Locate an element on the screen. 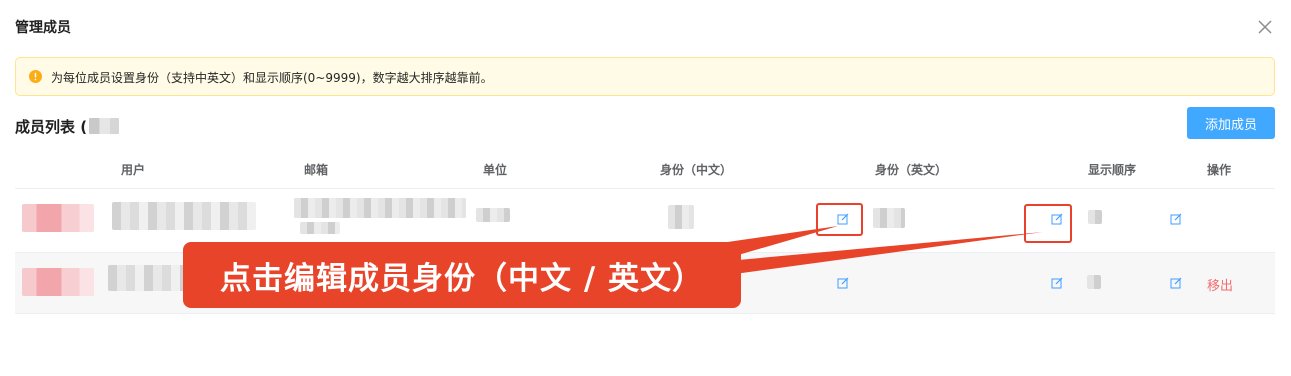 The height and width of the screenshot is (376, 1291). role-cn-redacted is located at coordinates (681, 217).